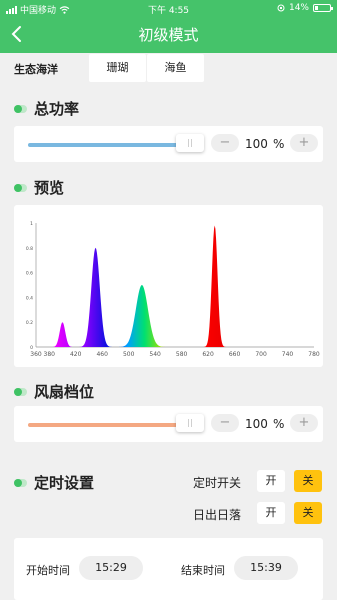 Image resolution: width=337 pixels, height=600 pixels. I want to click on end-time-label: 结束时间, so click(203, 570).